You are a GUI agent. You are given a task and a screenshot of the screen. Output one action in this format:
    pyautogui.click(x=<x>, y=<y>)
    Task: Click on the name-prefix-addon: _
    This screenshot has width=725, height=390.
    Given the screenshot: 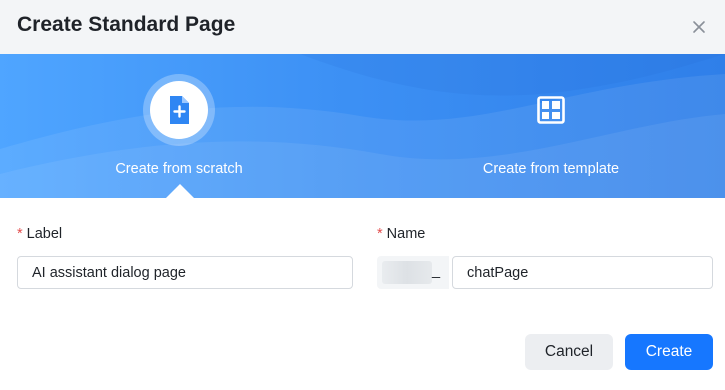 What is the action you would take?
    pyautogui.click(x=413, y=272)
    